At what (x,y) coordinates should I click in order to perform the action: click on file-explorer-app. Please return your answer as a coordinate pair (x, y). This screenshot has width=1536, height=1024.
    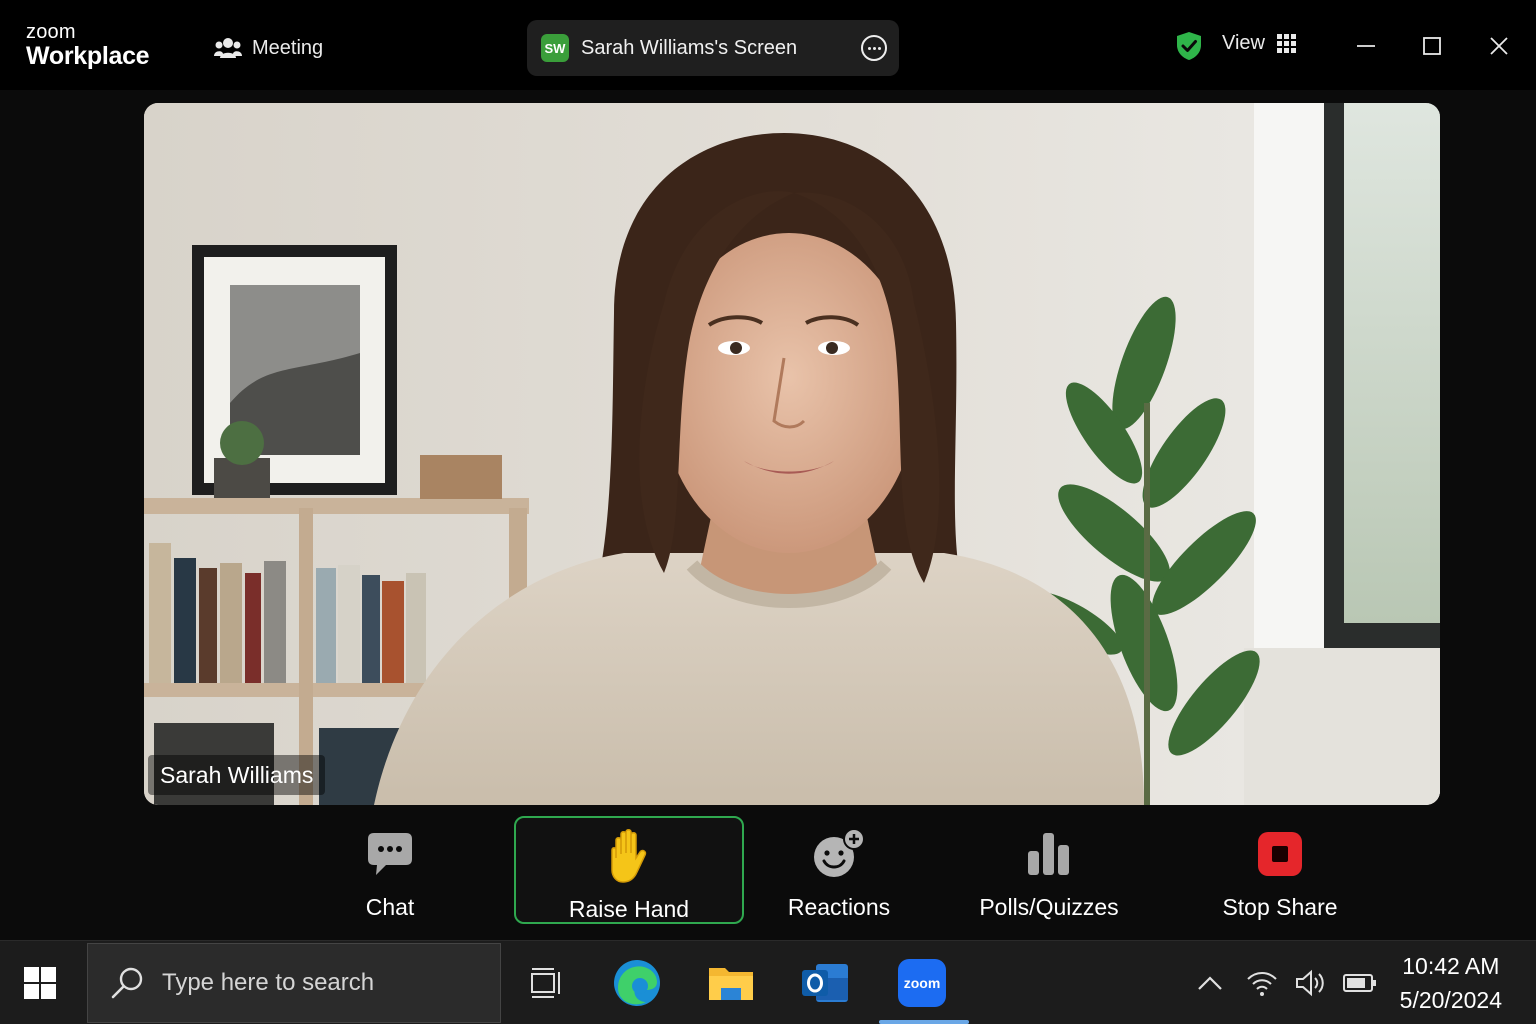
    Looking at the image, I should click on (731, 983).